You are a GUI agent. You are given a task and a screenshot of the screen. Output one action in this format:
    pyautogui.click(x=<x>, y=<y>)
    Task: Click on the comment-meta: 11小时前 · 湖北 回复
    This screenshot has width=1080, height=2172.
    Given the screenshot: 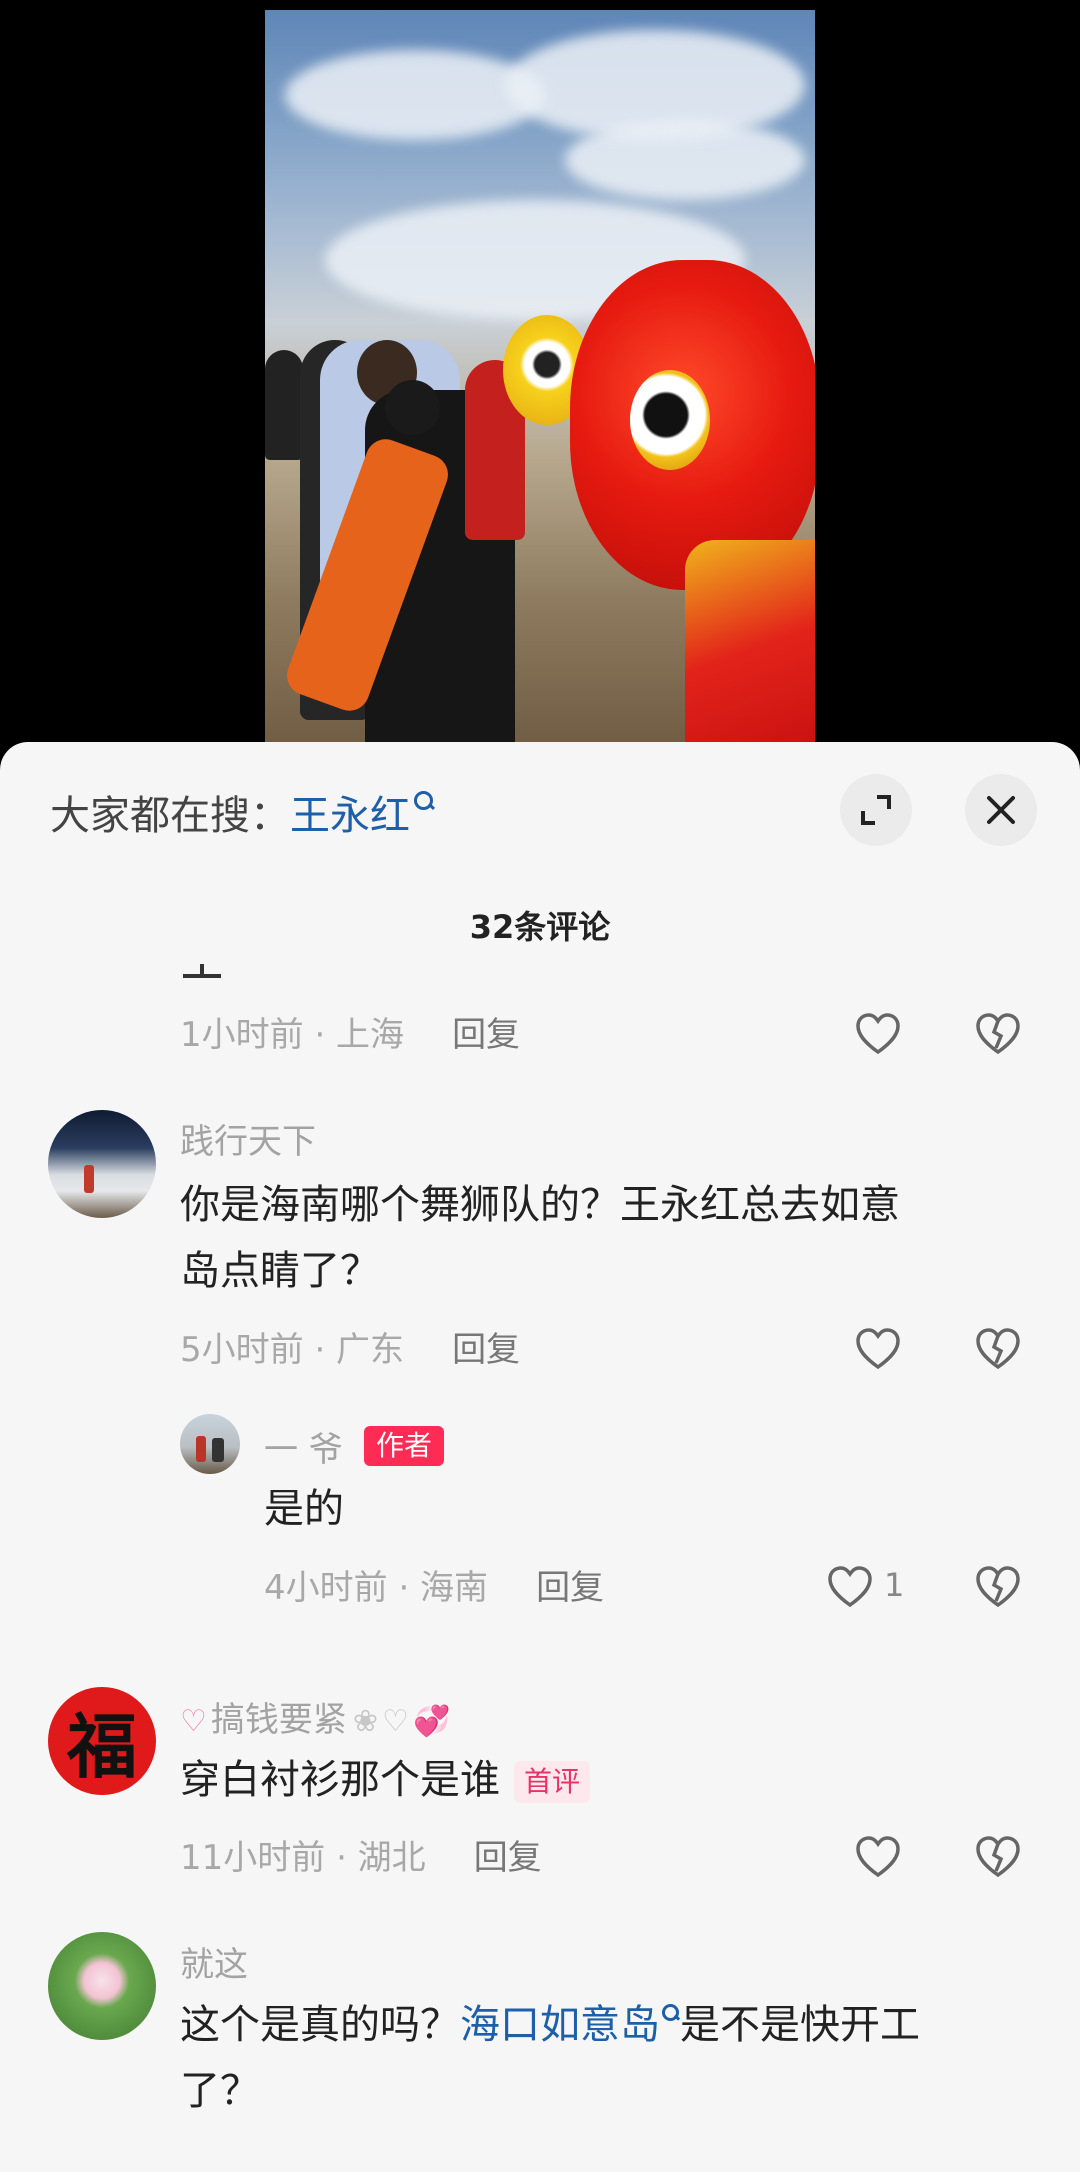 What is the action you would take?
    pyautogui.click(x=361, y=1854)
    